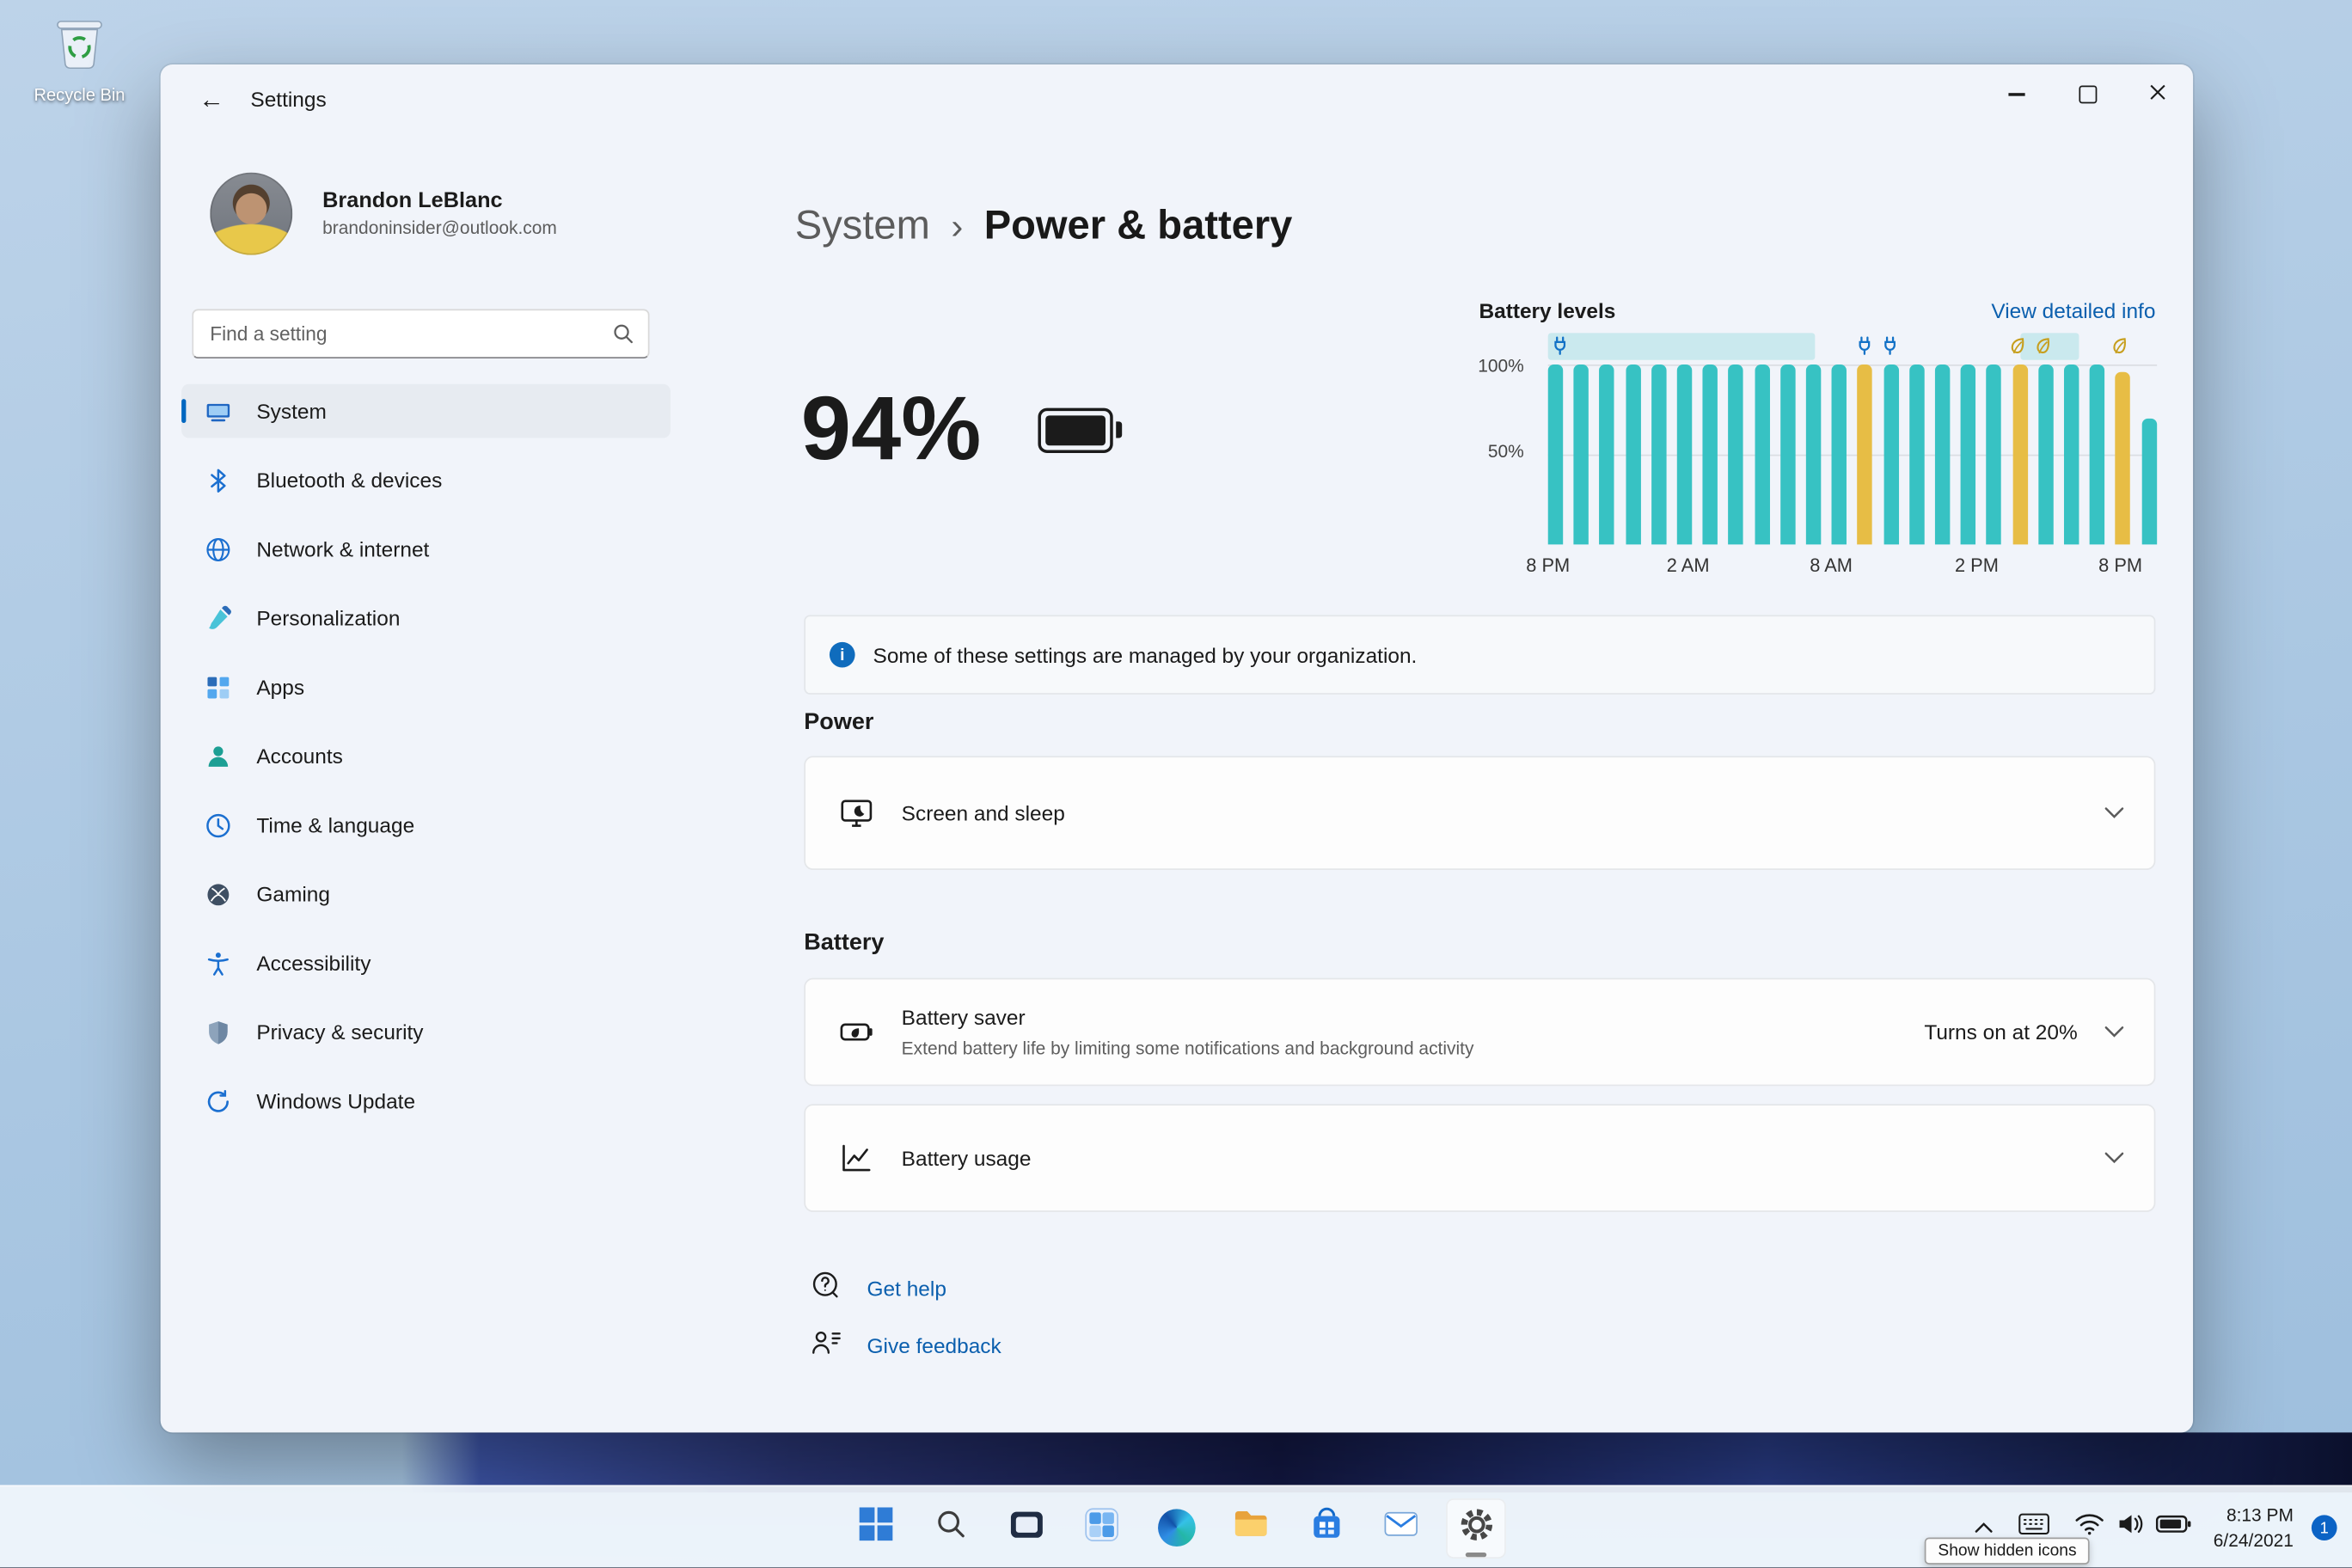 The height and width of the screenshot is (1568, 2352). Describe the element at coordinates (79, 57) in the screenshot. I see `recycle-bin-shortcut: Recycle Bin` at that location.